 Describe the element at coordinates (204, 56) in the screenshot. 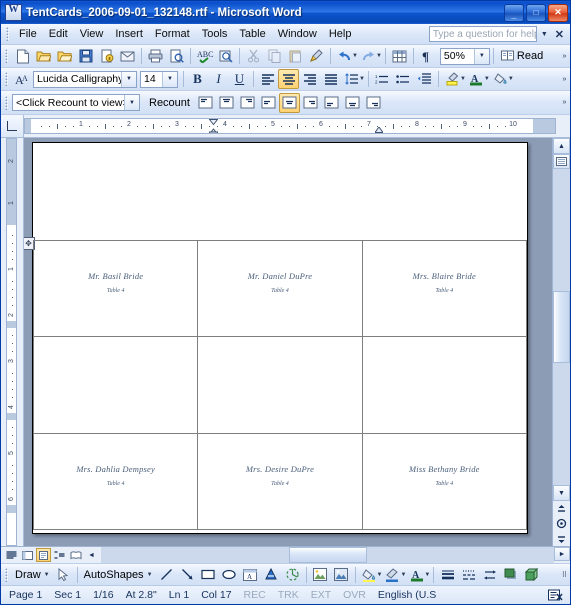

I see `spelling-grammar-icon: ABC` at that location.